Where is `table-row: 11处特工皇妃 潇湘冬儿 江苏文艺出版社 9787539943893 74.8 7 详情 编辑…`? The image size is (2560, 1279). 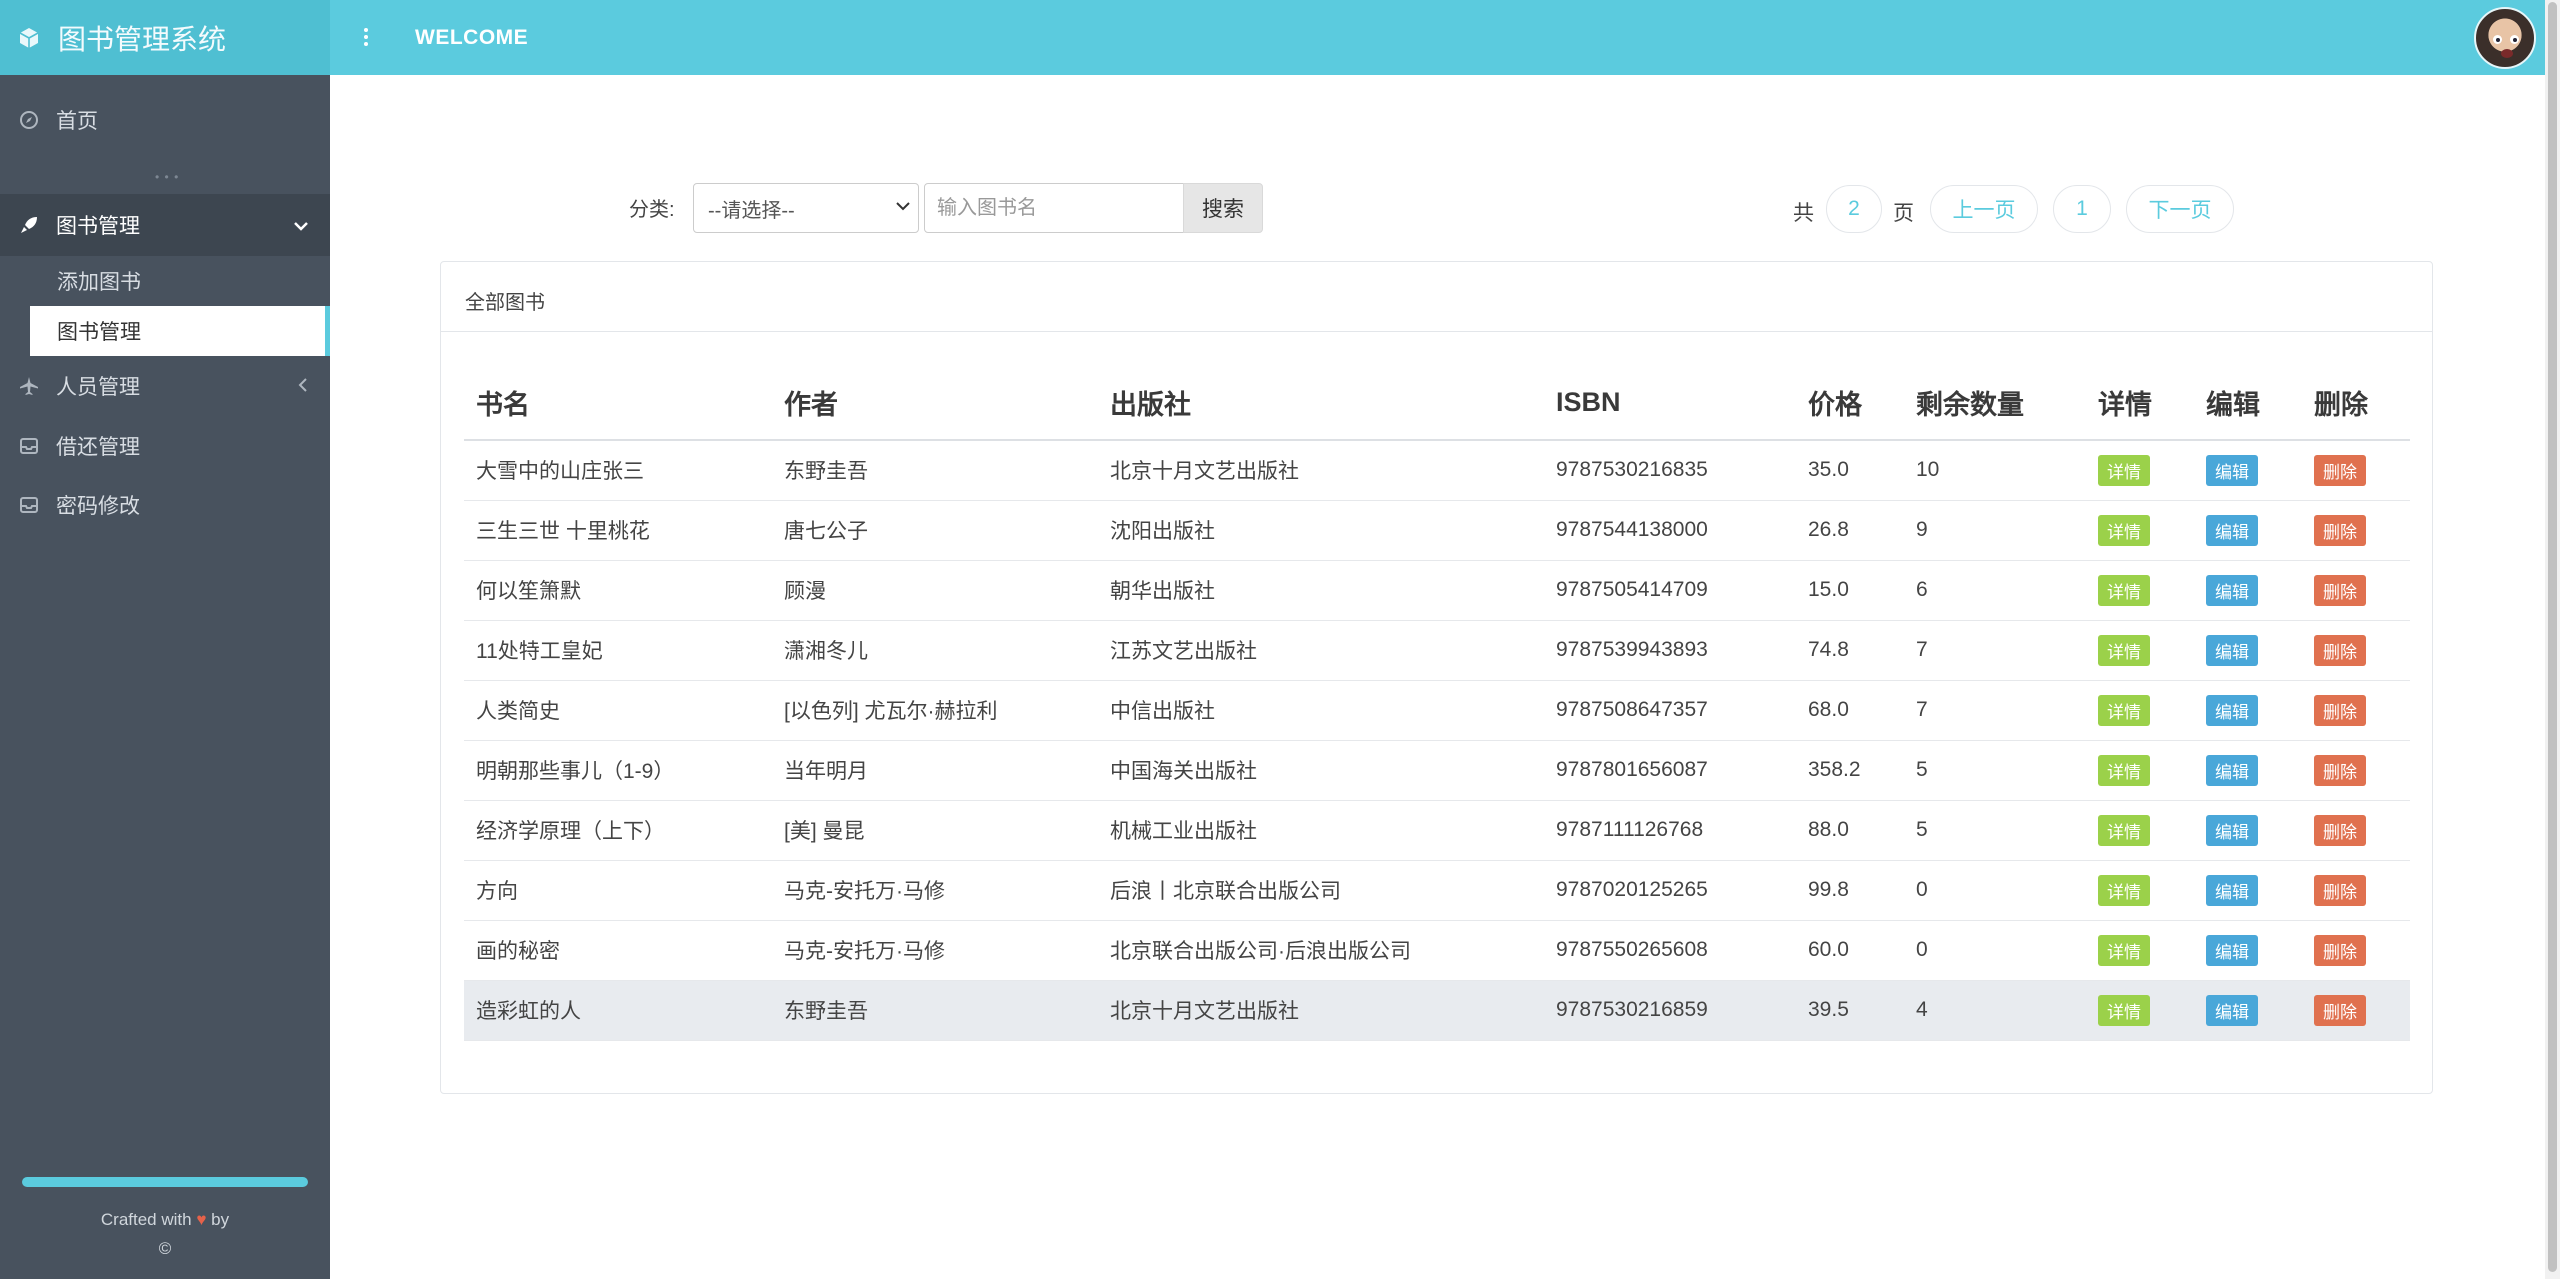
table-row: 11处特工皇妃 潇湘冬儿 江苏文艺出版社 9787539943893 74.8 7 详情 编辑… is located at coordinates (1437, 650).